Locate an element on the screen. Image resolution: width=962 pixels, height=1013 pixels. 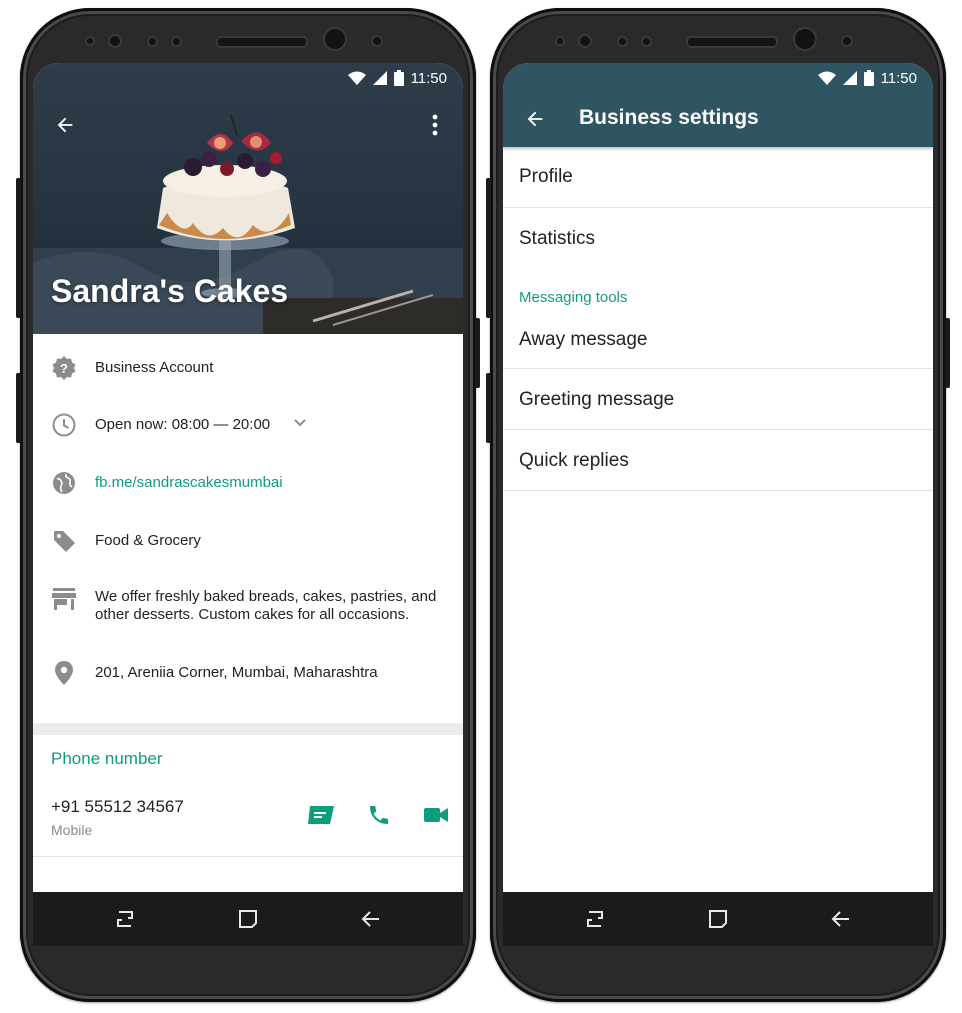
settings-item-greeting-message: Greeting message is located at coordinates (718, 400).